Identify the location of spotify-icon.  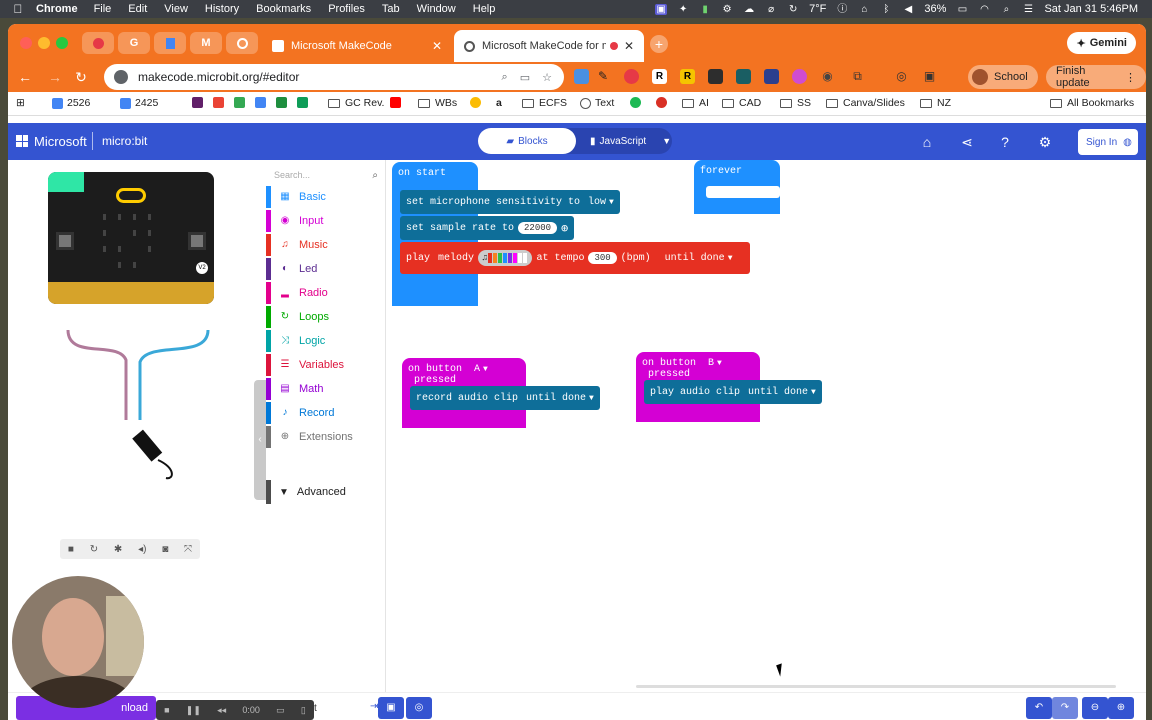
(637, 102).